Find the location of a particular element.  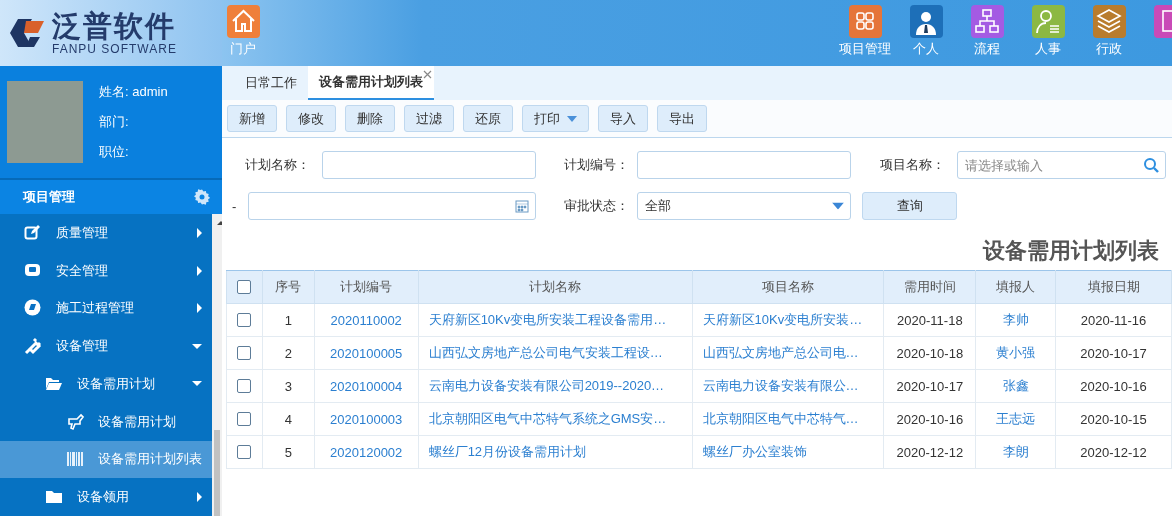

sidebar-header: 项目管理 is located at coordinates (49, 197).